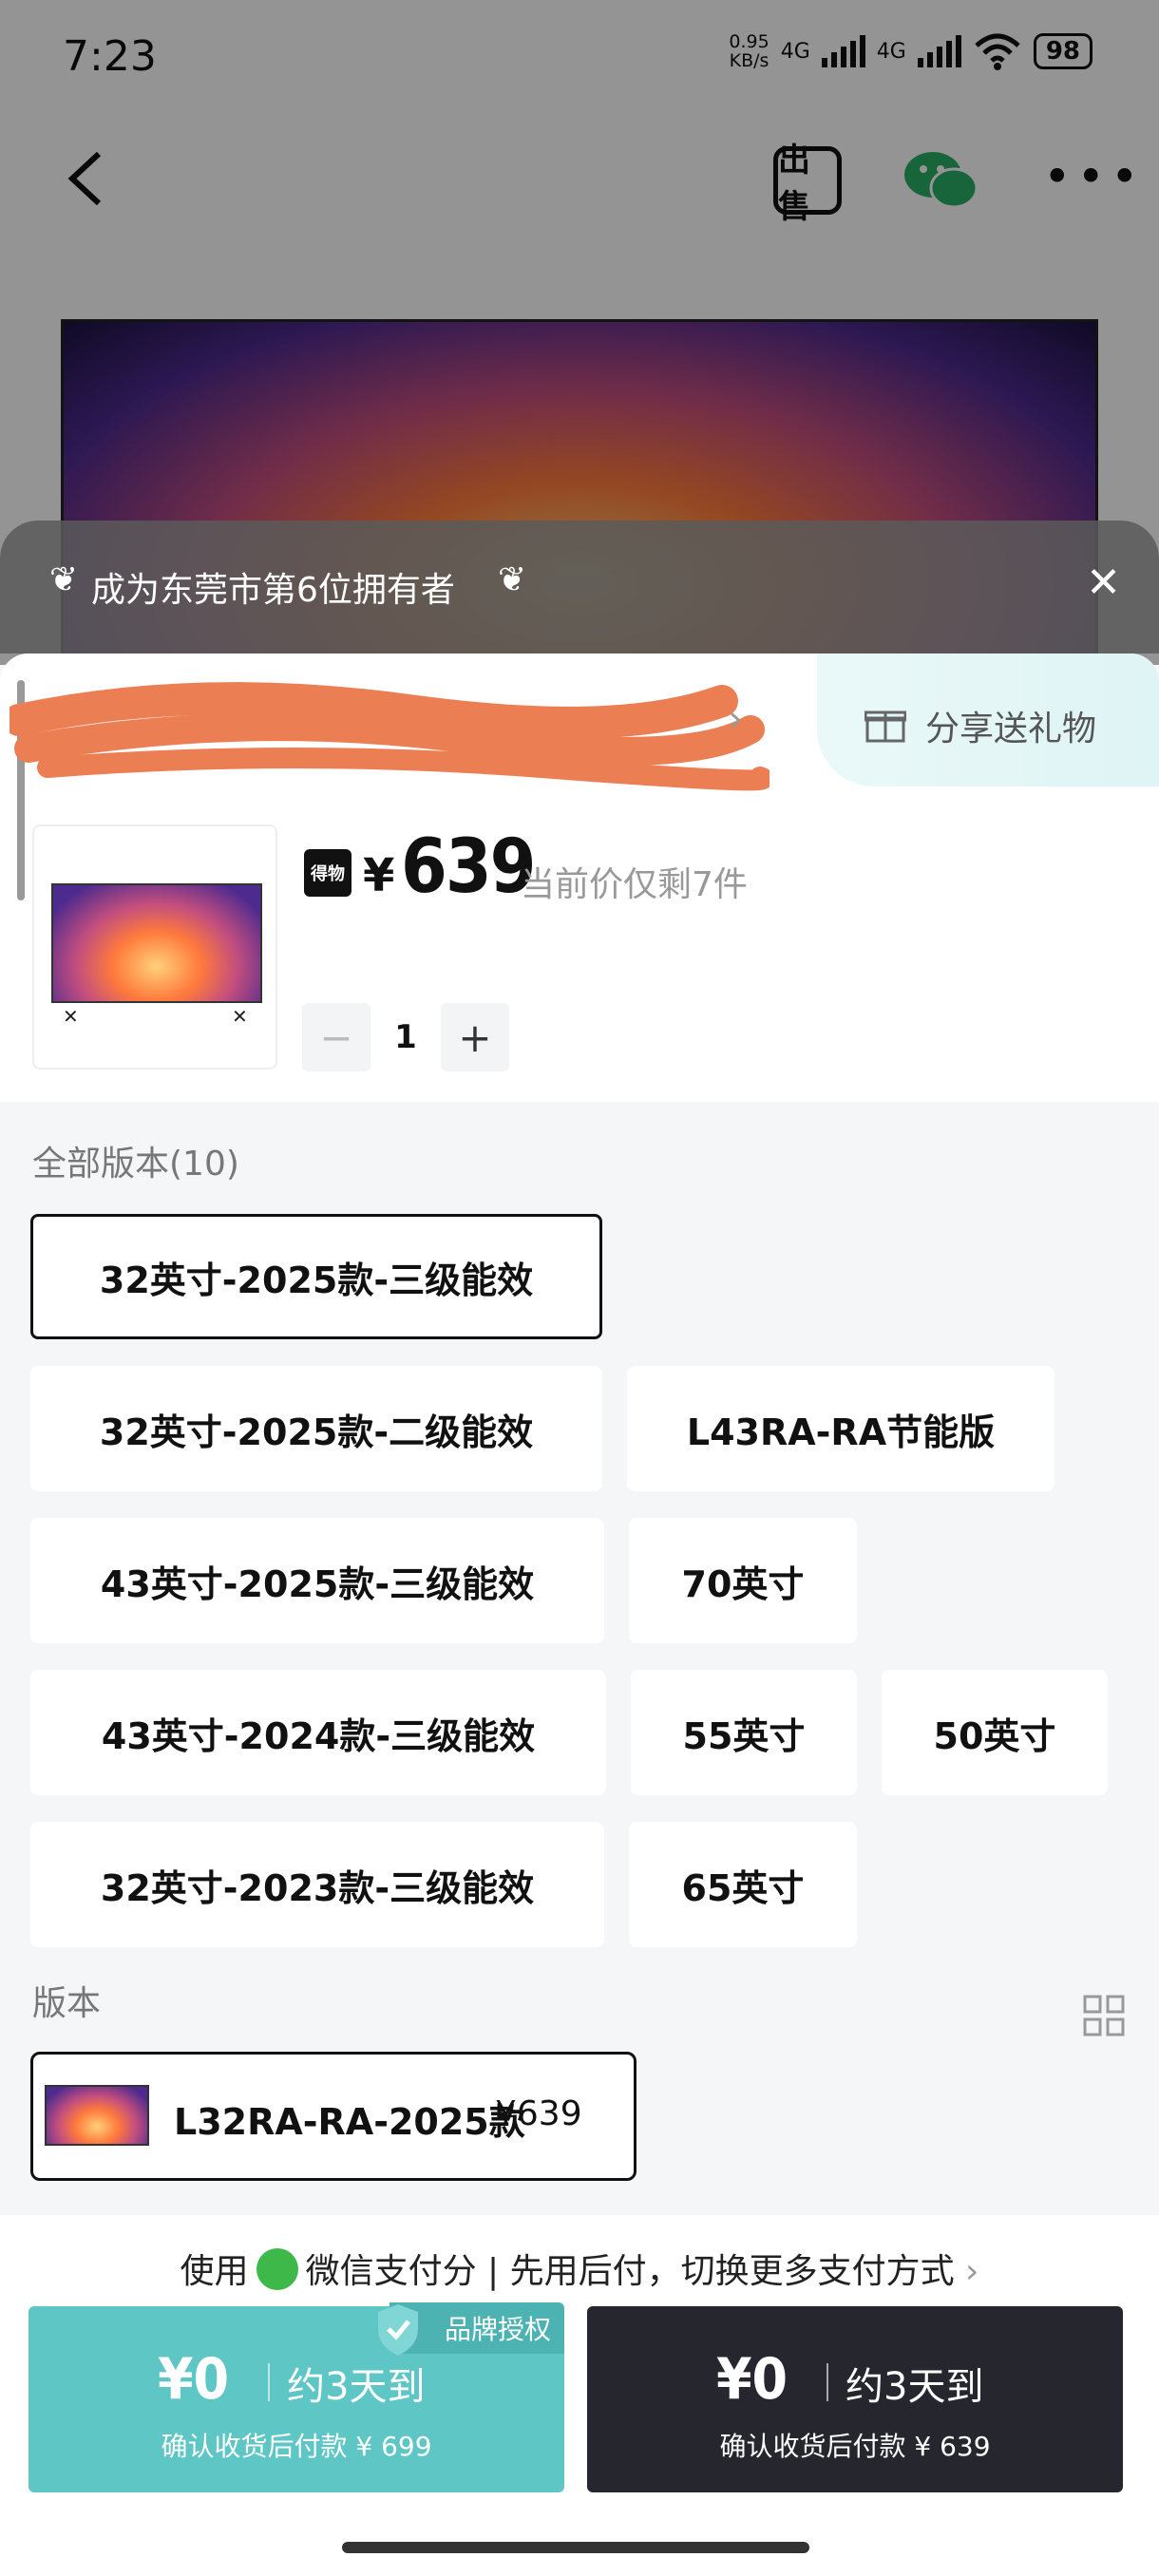  I want to click on variant-name: L32RA-RA-2025款, so click(349, 2122).